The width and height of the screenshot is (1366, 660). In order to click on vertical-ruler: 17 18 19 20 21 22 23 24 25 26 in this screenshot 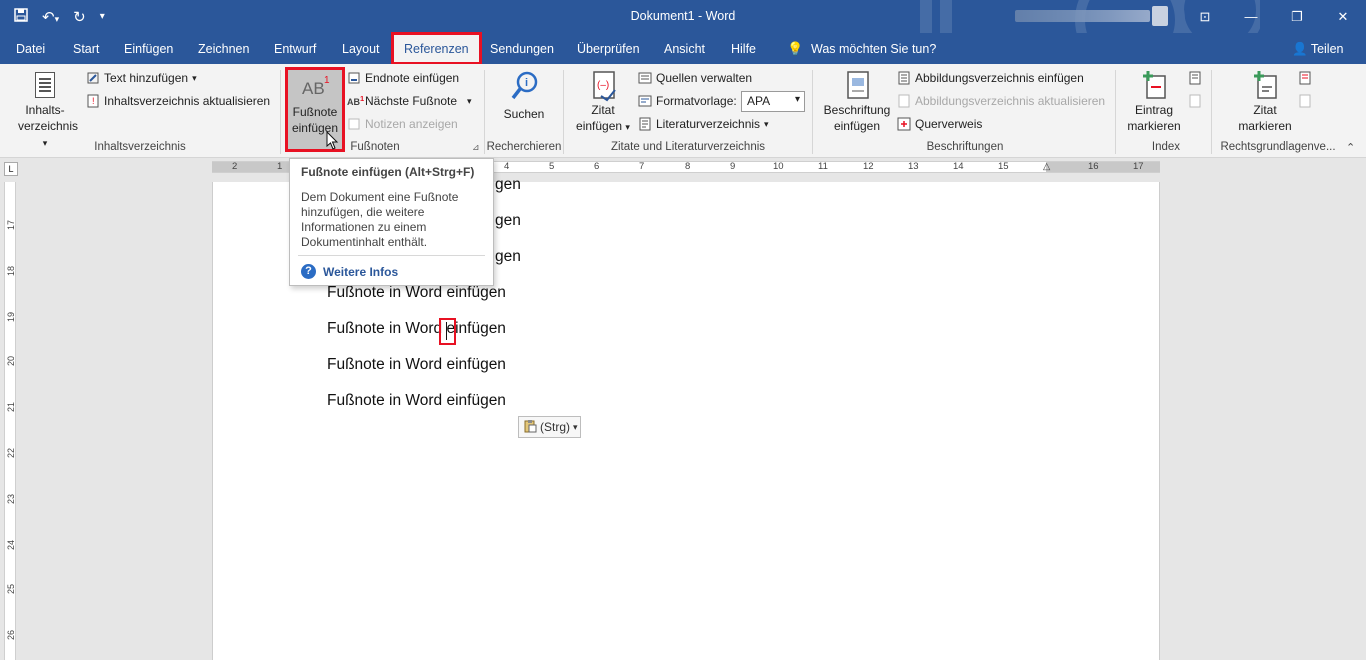, I will do `click(10, 421)`.